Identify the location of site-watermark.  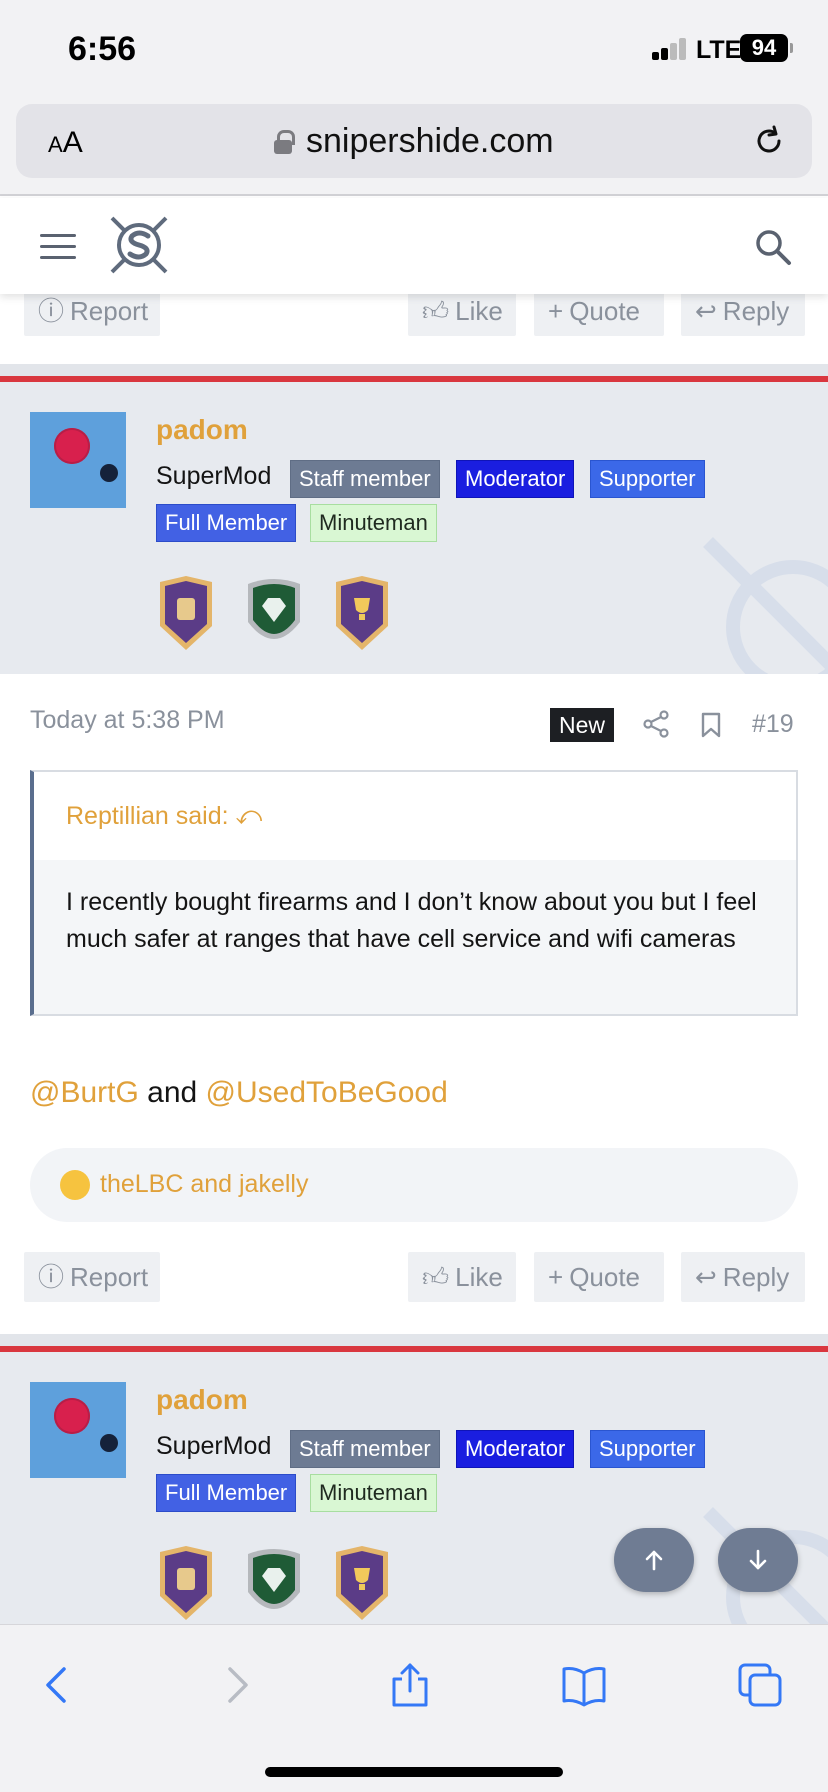
(765, 605).